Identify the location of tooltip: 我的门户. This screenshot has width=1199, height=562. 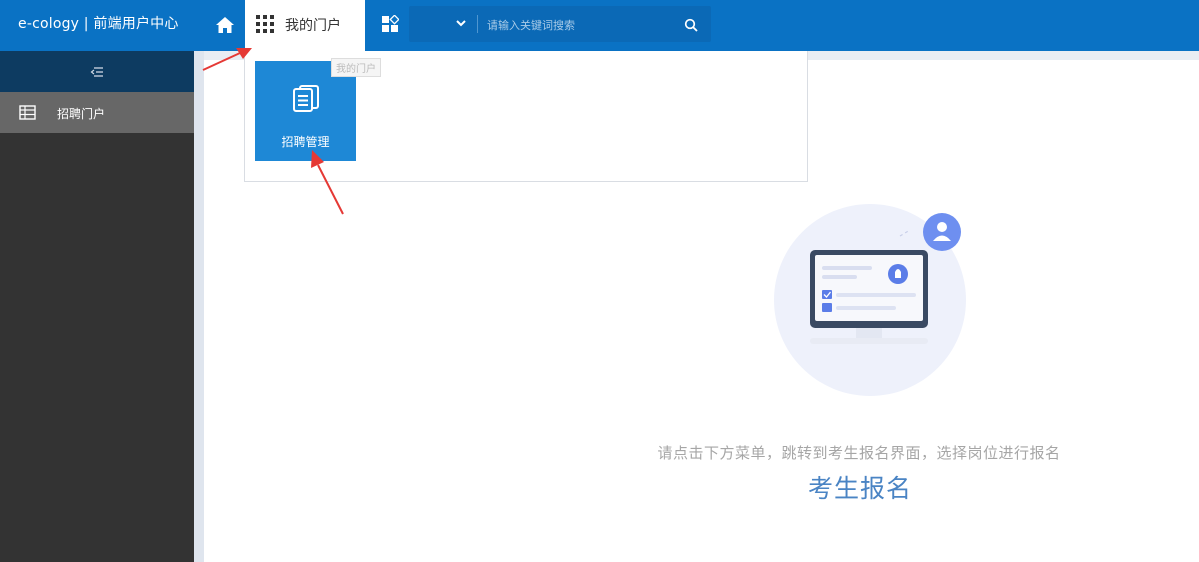
(356, 67).